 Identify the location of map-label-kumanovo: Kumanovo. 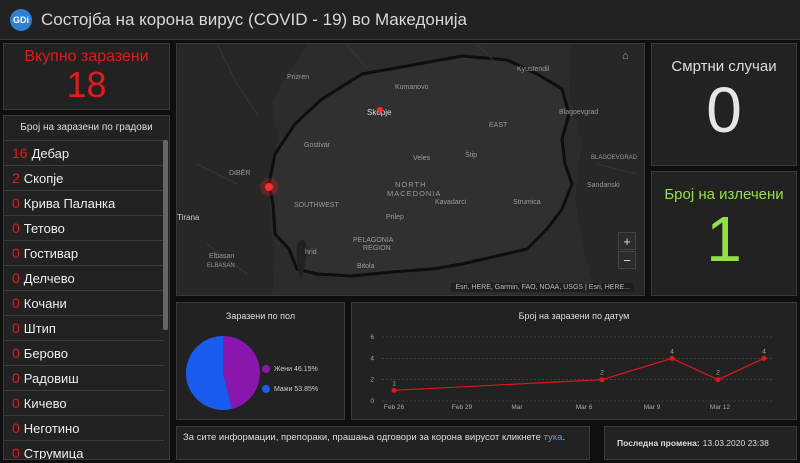
(412, 87).